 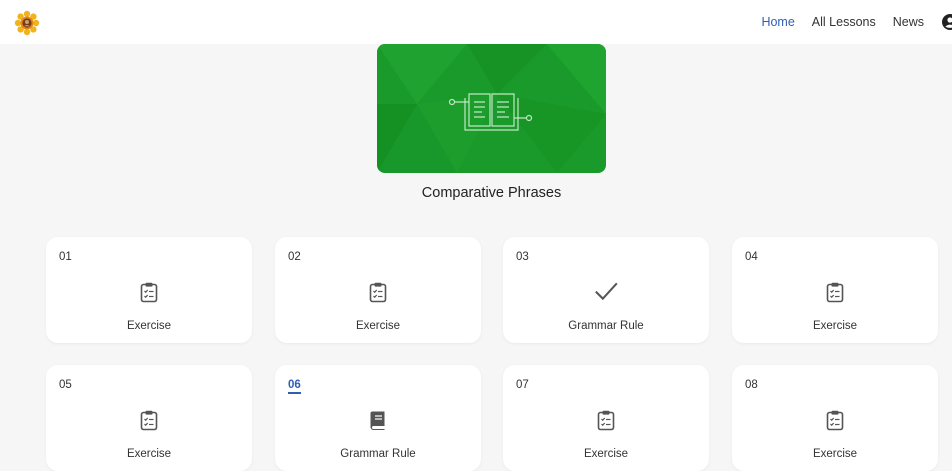 I want to click on card-number: 08, so click(x=751, y=385).